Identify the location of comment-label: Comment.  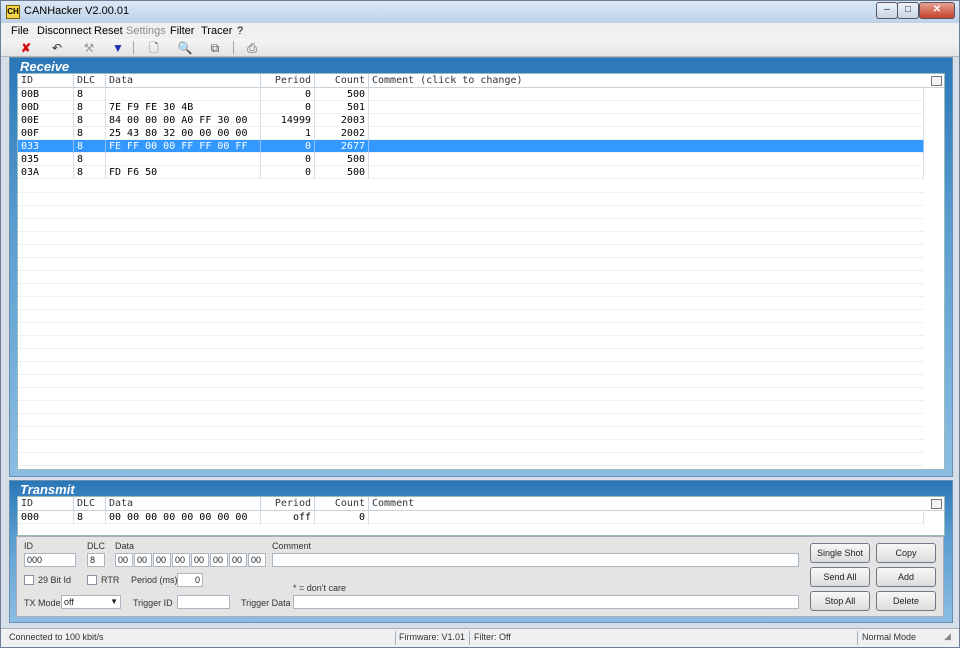
(292, 546).